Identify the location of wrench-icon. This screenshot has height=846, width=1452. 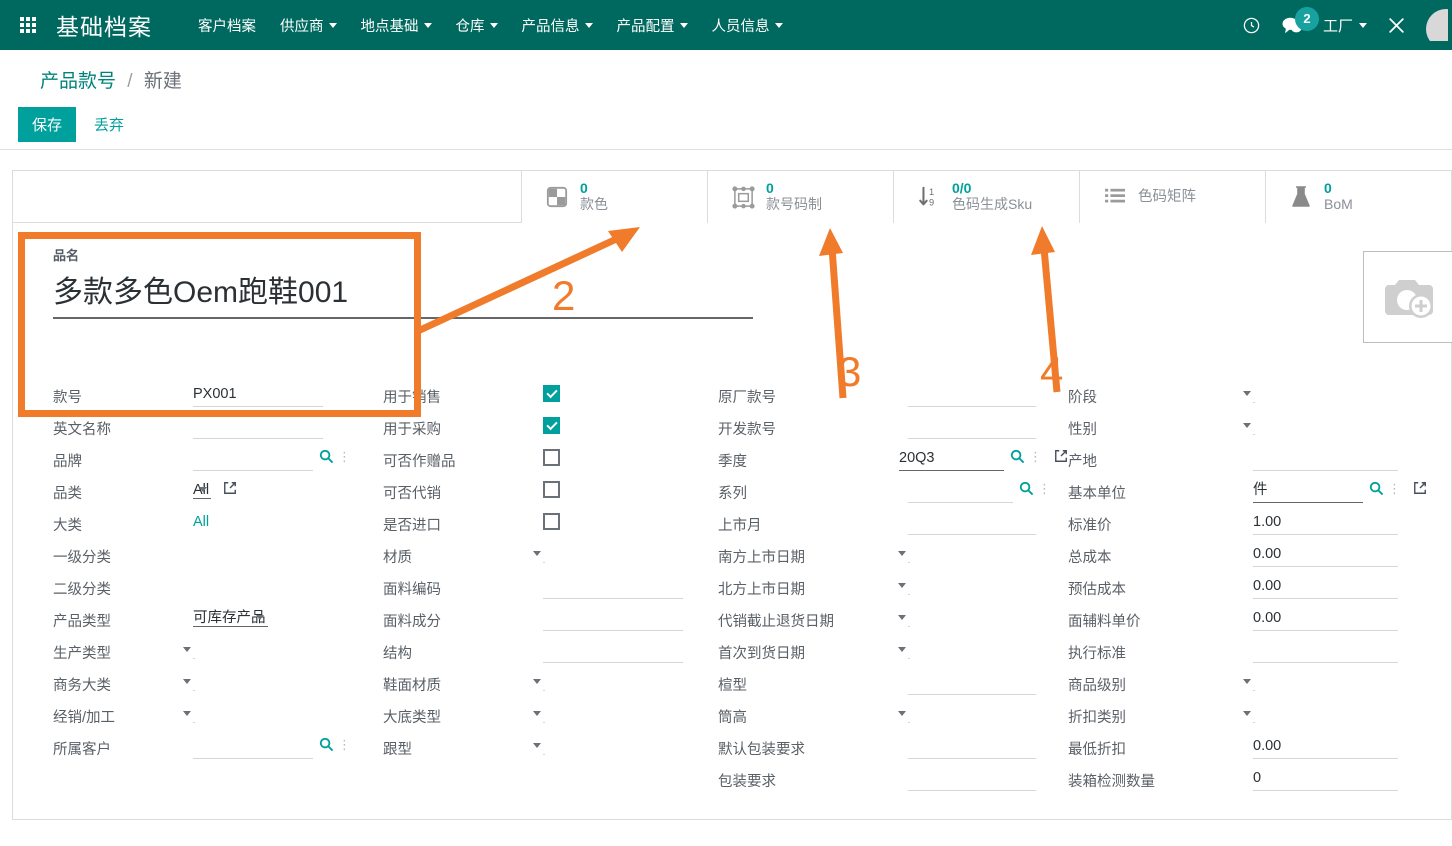
(1396, 25).